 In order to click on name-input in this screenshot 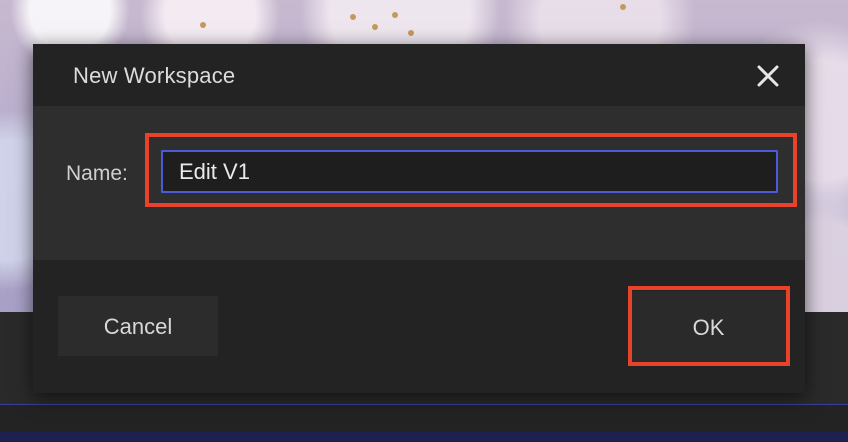, I will do `click(469, 171)`.